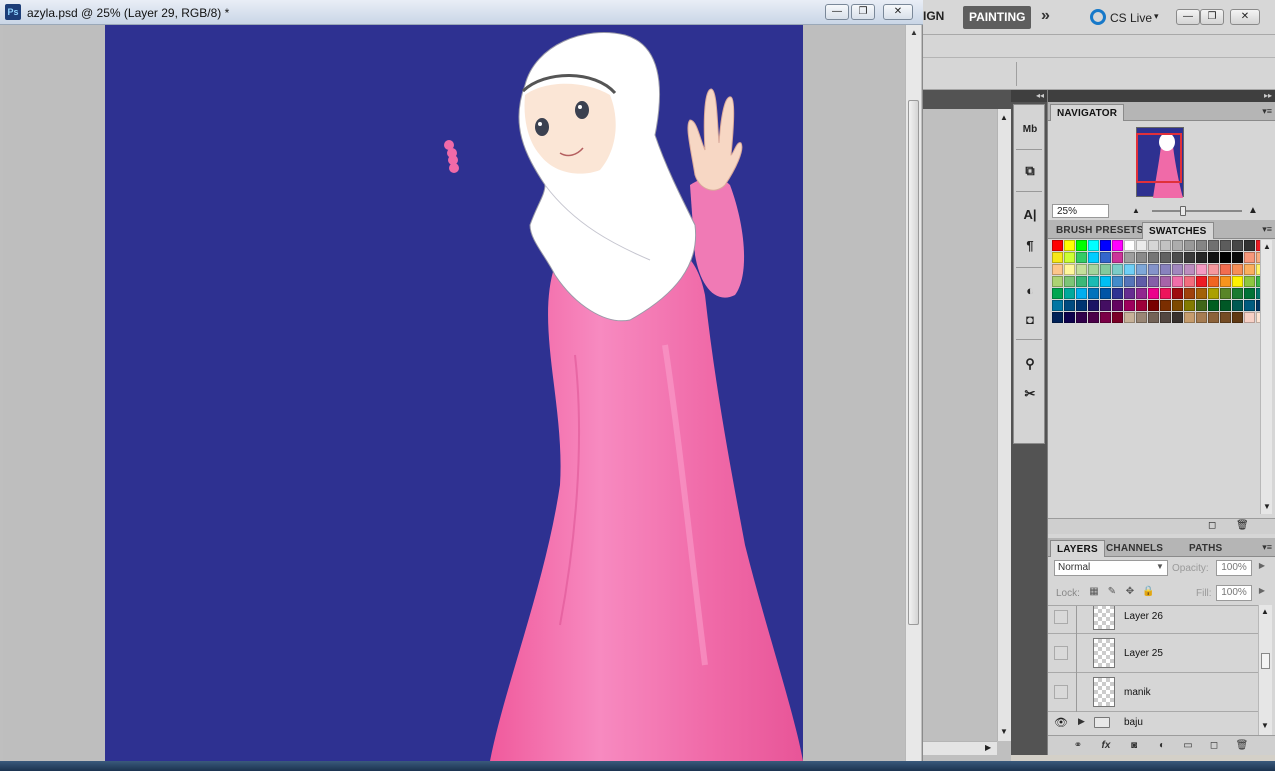 This screenshot has height=771, width=1275. Describe the element at coordinates (1153, 692) in the screenshot. I see `layer-row: manik` at that location.